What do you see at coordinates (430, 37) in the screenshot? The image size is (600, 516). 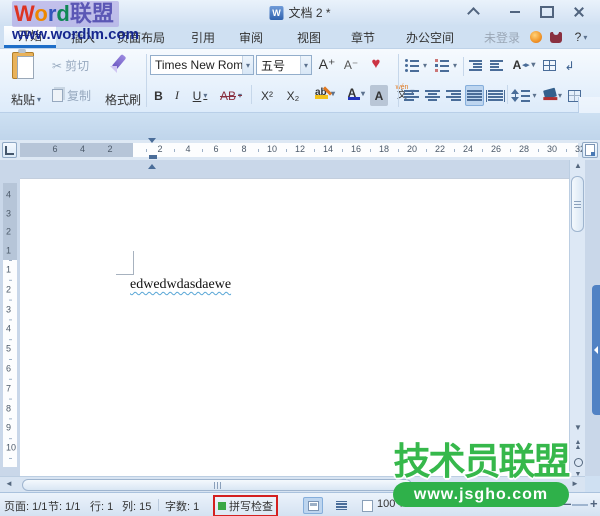 I see `tab-office-space: 办公空间` at bounding box center [430, 37].